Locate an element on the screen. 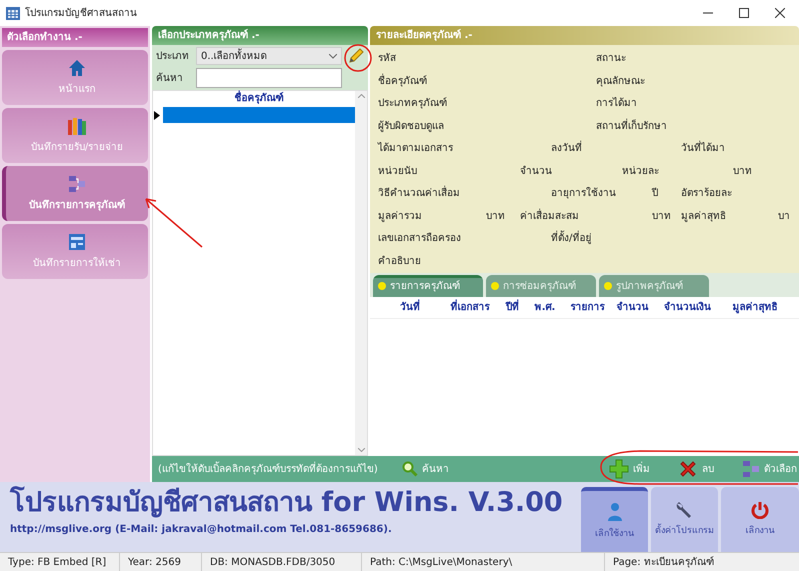 This screenshot has width=799, height=571. status-text: DB: MONASDB.FDB/3050 is located at coordinates (282, 562).